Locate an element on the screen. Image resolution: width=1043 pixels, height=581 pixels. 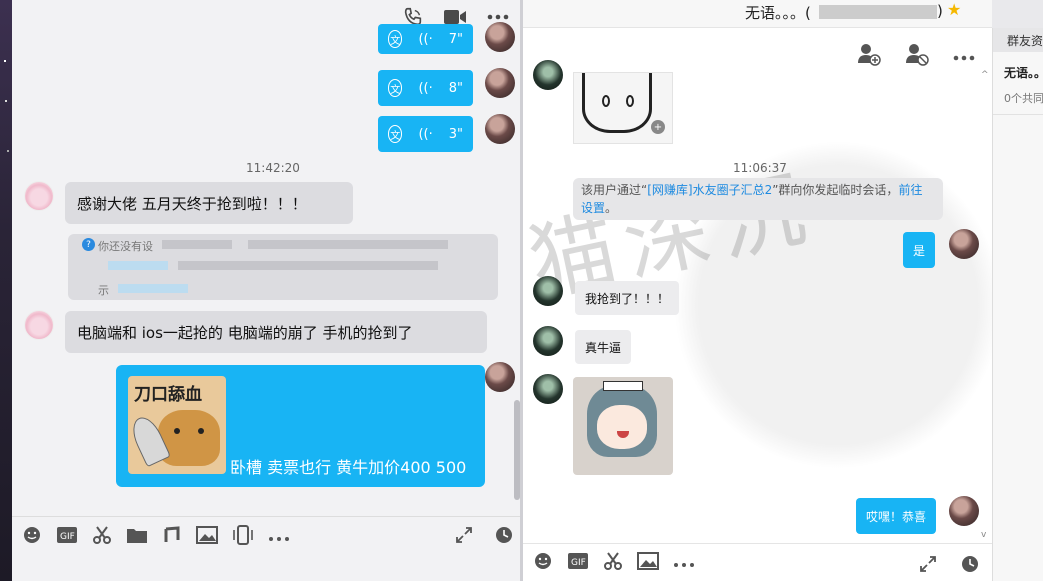
folder-icon is located at coordinates (137, 537).